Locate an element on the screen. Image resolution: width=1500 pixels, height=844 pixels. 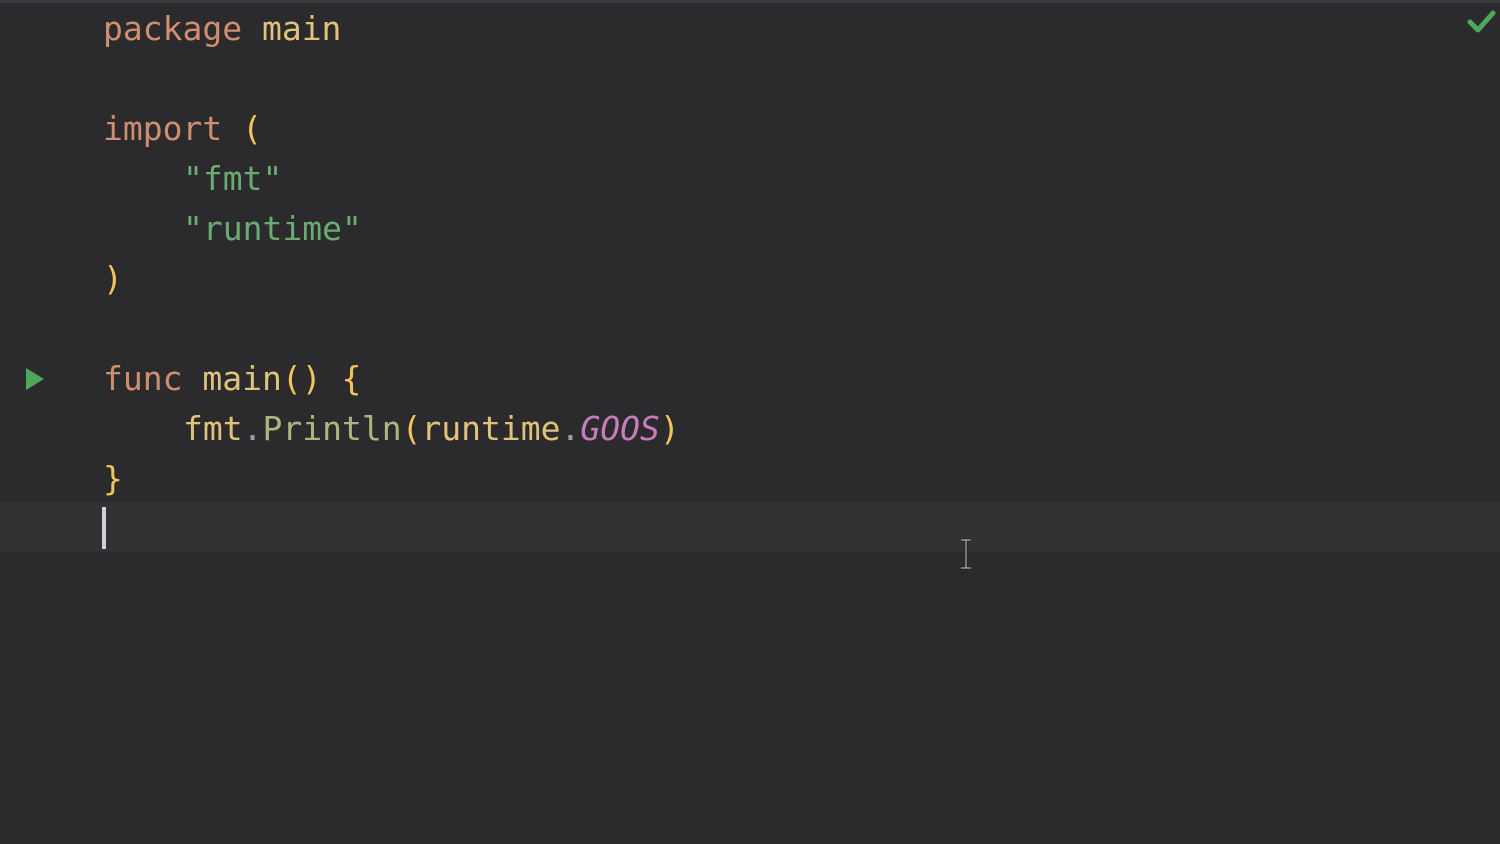
code-line-import: import ( is located at coordinates (182, 129).